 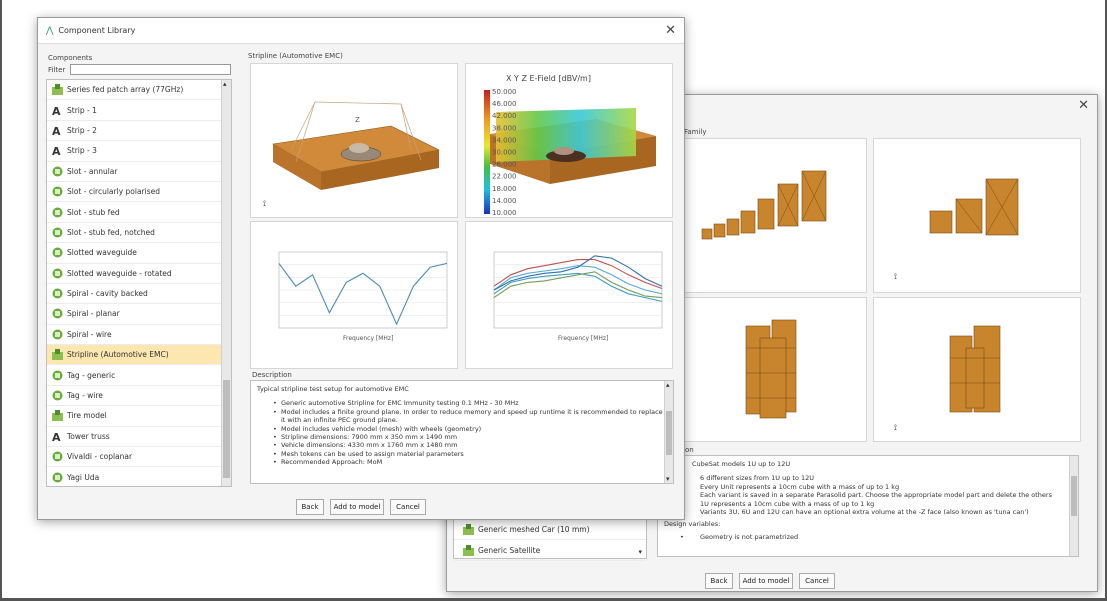 What do you see at coordinates (741, 464) in the screenshot?
I see `description-title: CubeSat models 1U up to 12U` at bounding box center [741, 464].